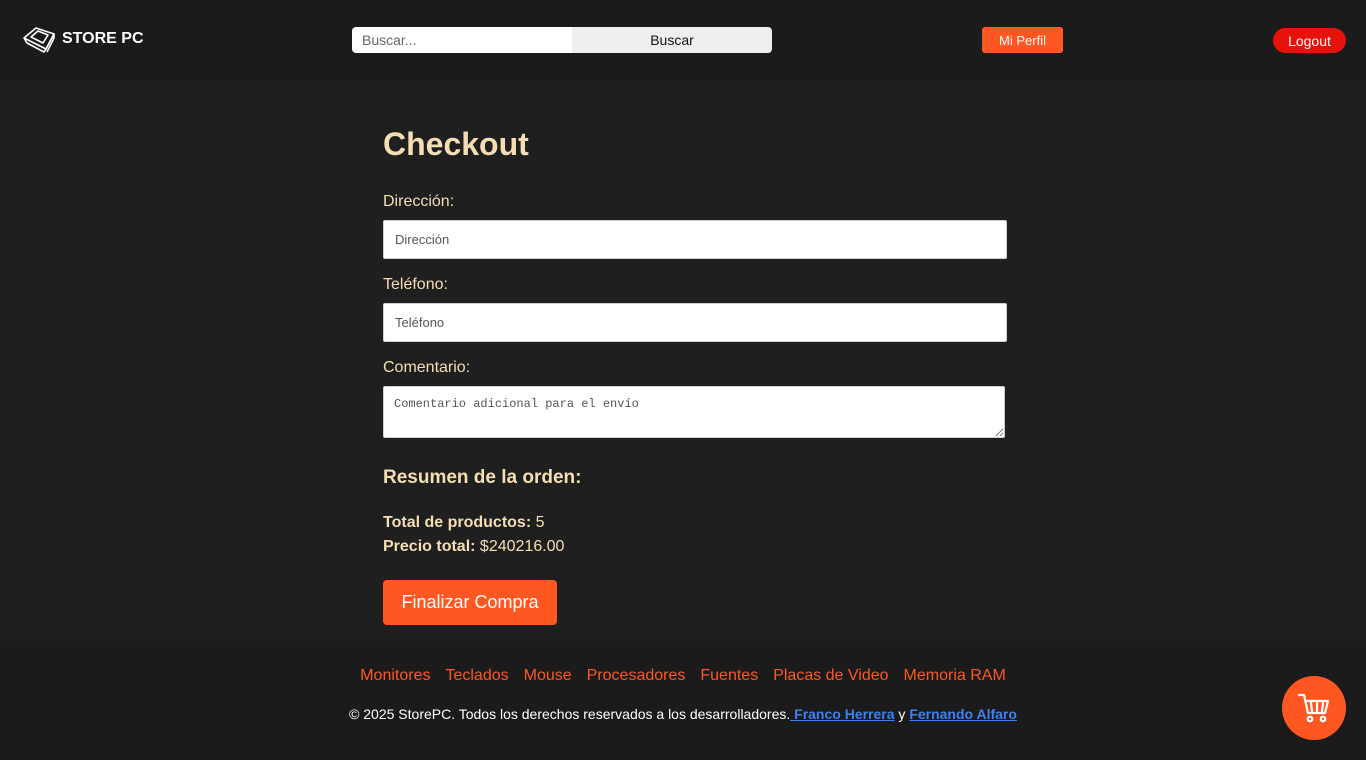 The height and width of the screenshot is (760, 1366). Describe the element at coordinates (830, 676) in the screenshot. I see `footer-link-placas-de-video: Placas de Video` at that location.